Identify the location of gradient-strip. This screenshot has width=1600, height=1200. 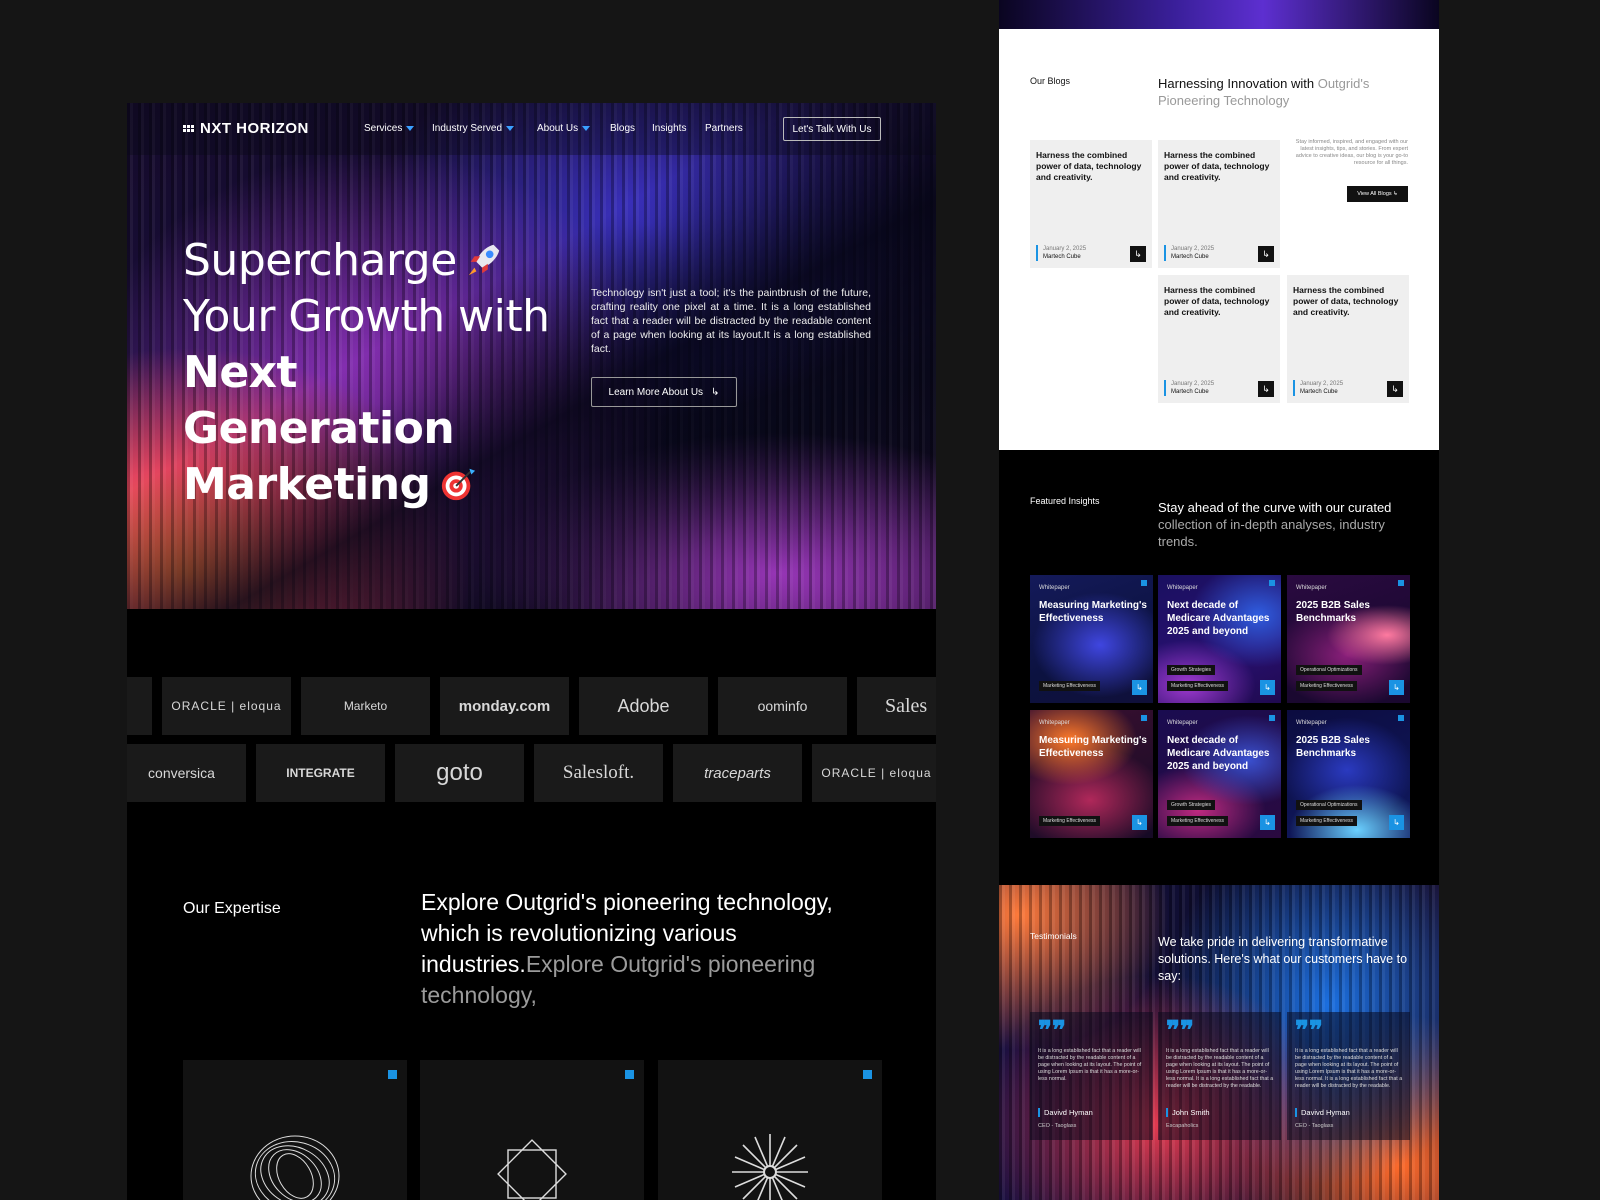
(1219, 14).